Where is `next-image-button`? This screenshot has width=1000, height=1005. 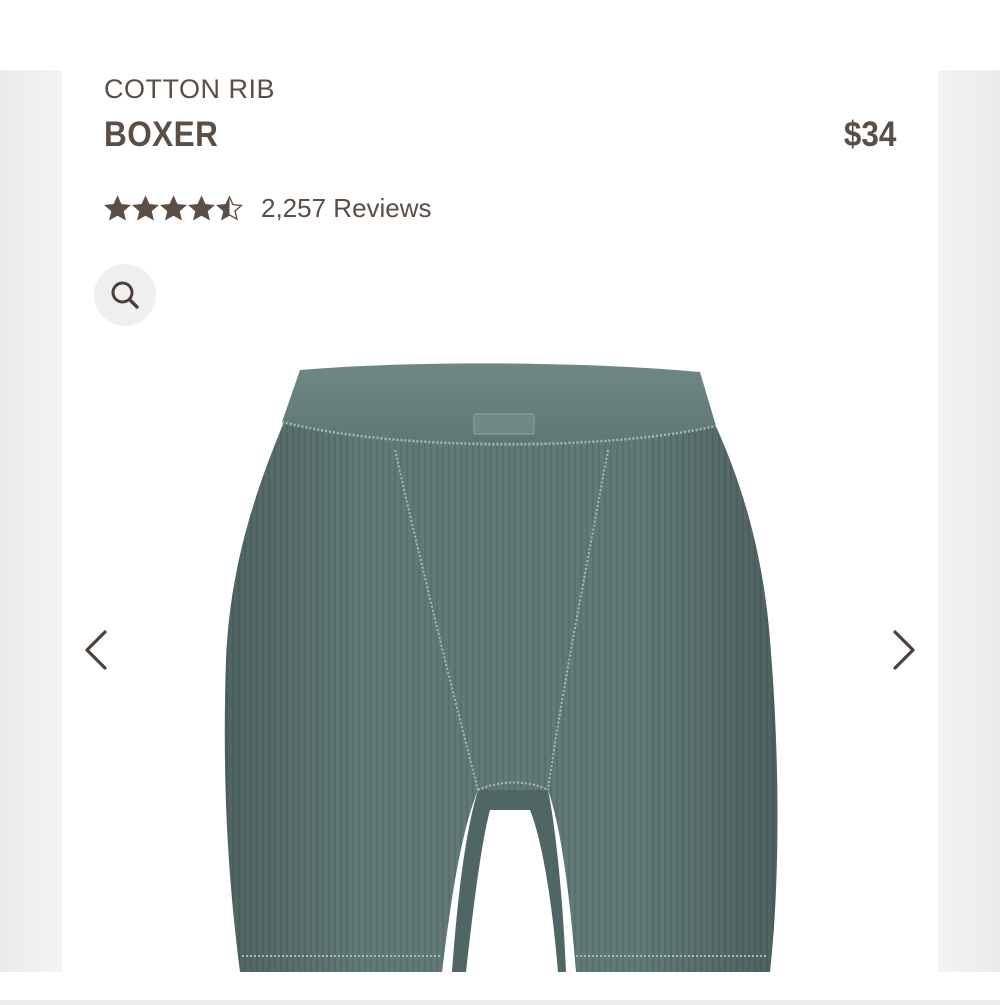
next-image-button is located at coordinates (904, 650).